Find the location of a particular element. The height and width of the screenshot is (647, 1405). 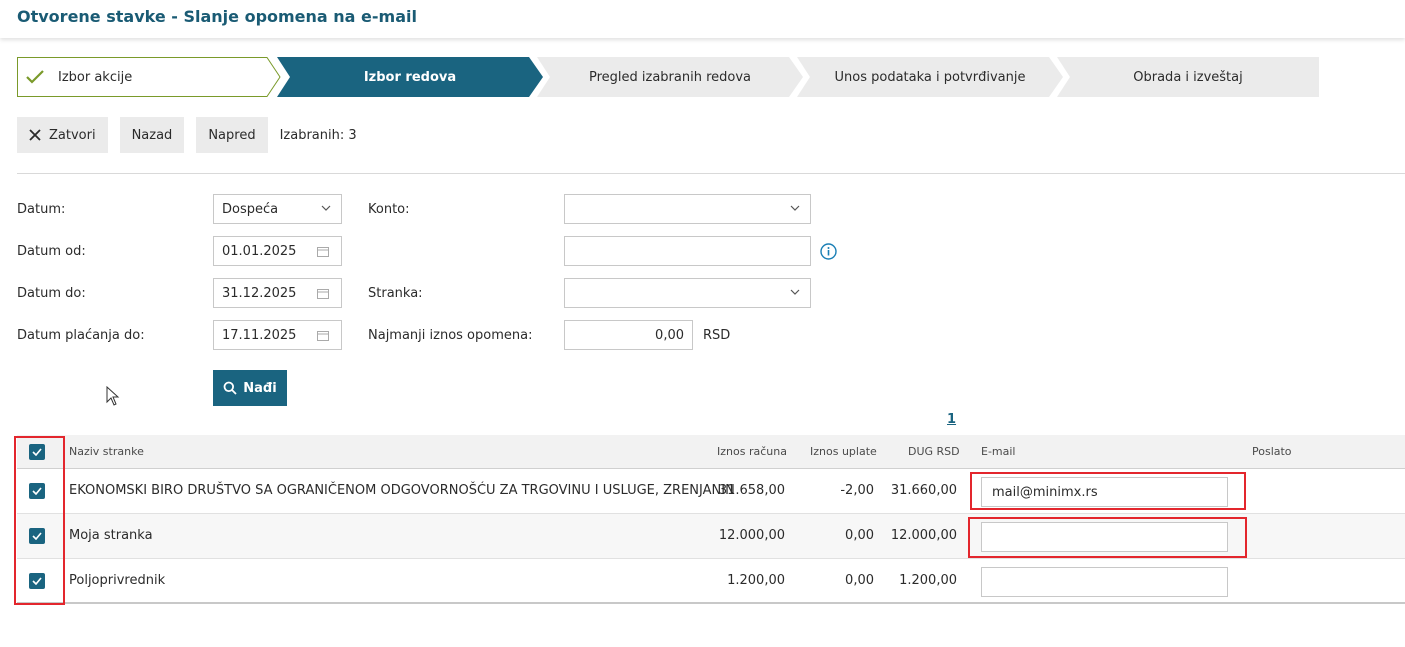

datum-do-label: Datum do: is located at coordinates (51, 293).